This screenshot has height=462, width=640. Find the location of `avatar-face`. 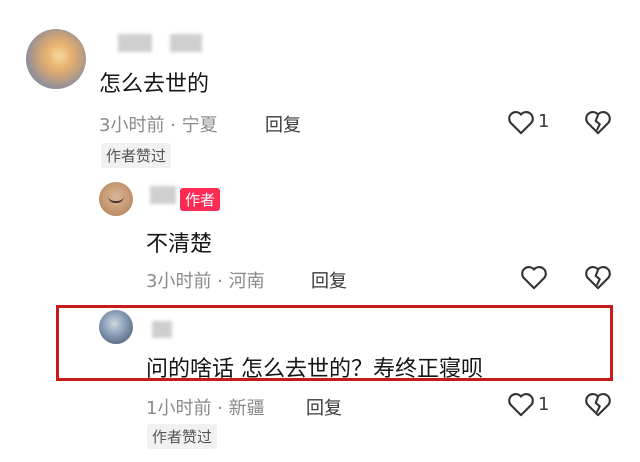

avatar-face is located at coordinates (116, 199).